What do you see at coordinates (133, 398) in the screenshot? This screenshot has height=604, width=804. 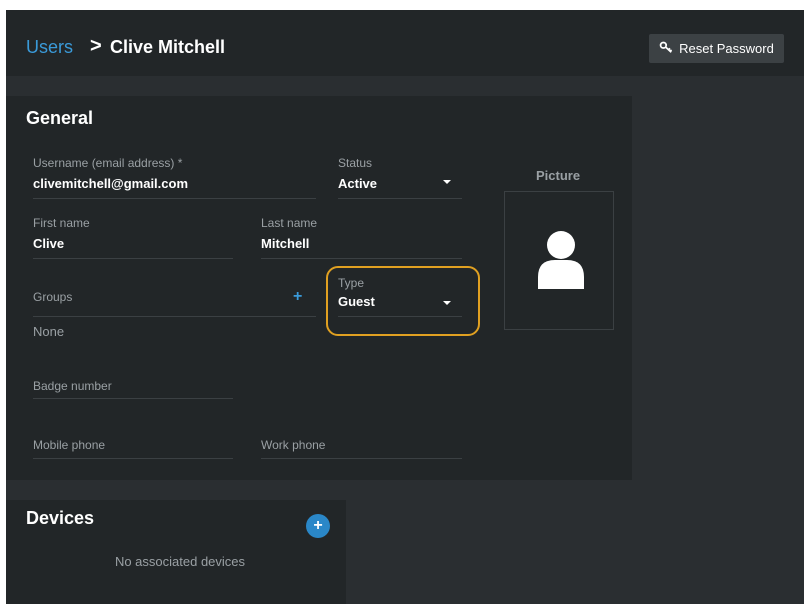 I see `badge-number-underline` at bounding box center [133, 398].